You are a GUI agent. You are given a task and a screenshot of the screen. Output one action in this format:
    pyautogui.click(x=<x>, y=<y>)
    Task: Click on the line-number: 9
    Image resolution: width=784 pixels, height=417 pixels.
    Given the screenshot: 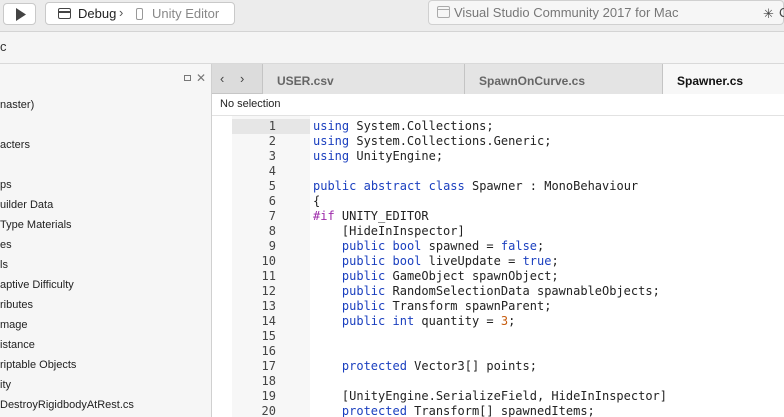 What is the action you would take?
    pyautogui.click(x=272, y=246)
    